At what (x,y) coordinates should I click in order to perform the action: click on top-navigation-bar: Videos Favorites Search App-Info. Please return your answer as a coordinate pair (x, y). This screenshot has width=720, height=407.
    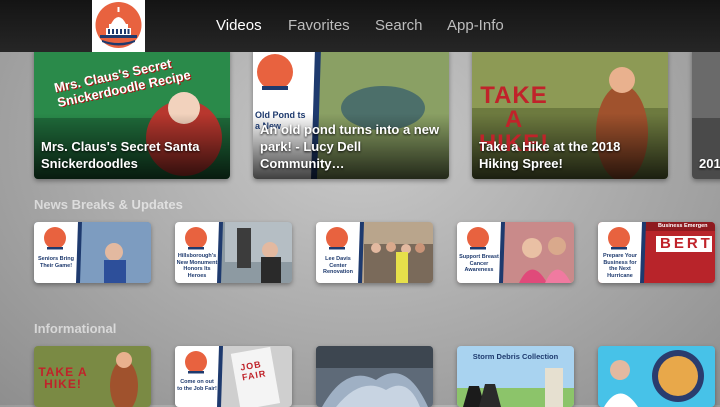
    Looking at the image, I should click on (360, 26).